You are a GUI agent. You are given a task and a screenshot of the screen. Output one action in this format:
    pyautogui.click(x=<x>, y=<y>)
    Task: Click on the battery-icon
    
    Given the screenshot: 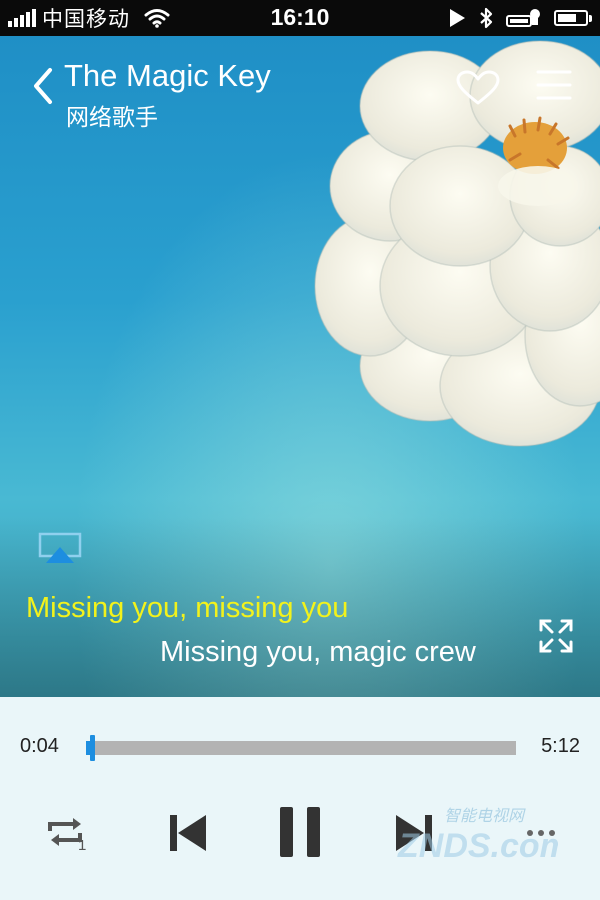 What is the action you would take?
    pyautogui.click(x=573, y=18)
    